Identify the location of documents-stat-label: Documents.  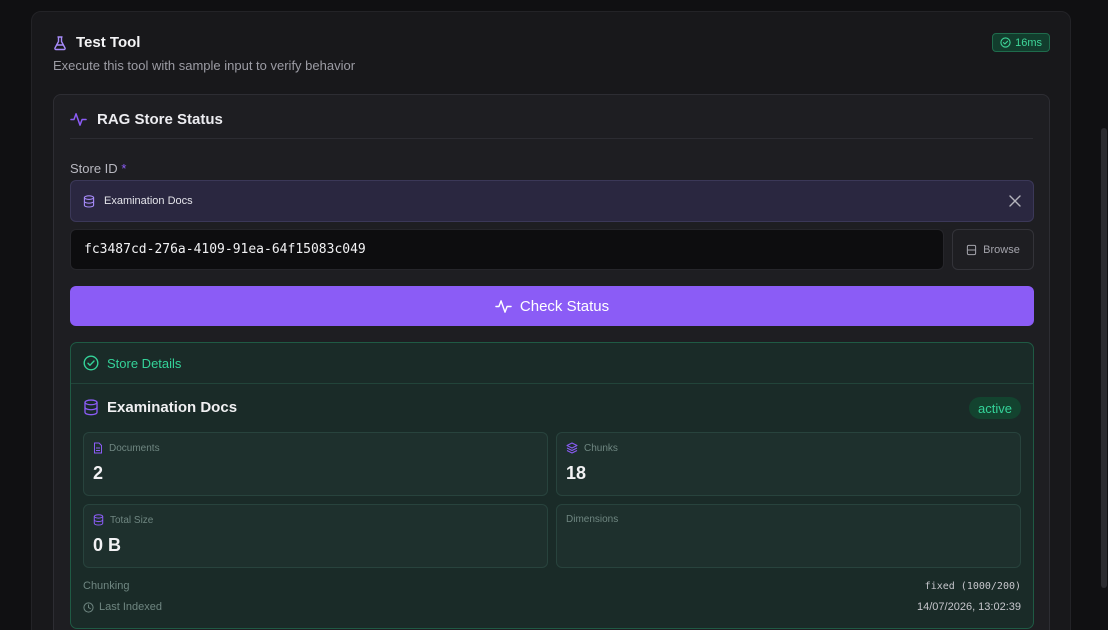
(126, 448).